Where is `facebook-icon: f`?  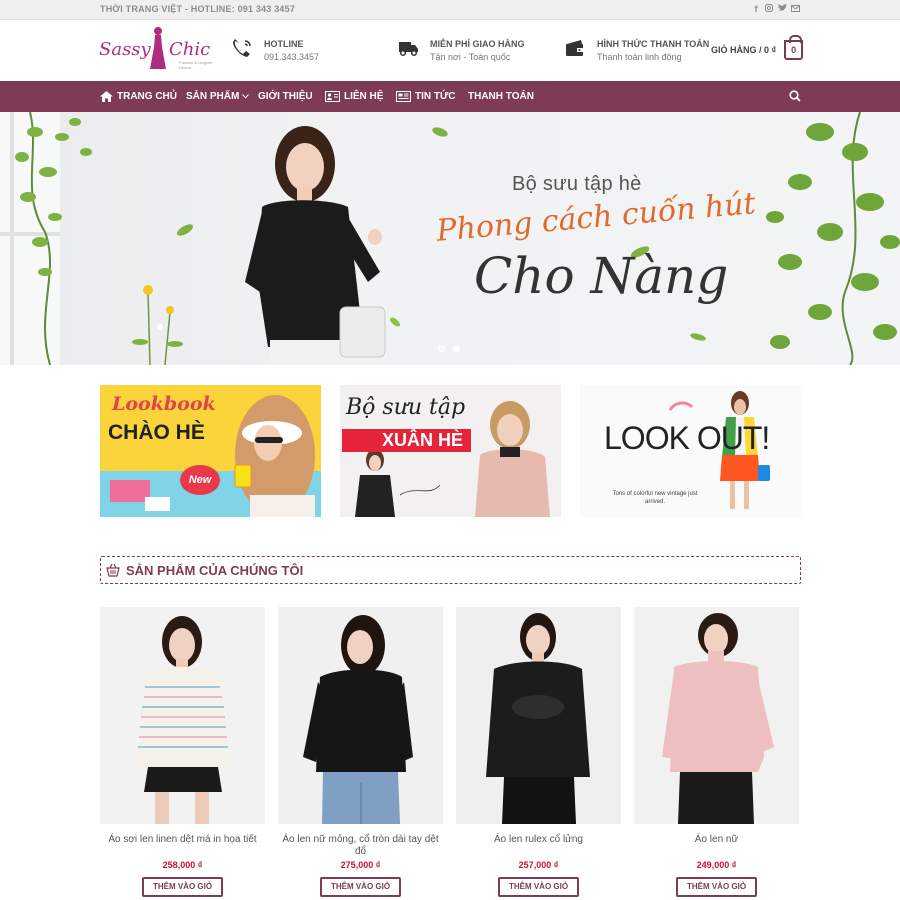
facebook-icon: f is located at coordinates (756, 9).